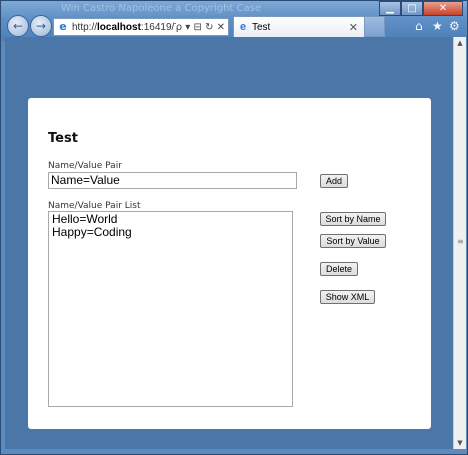  Describe the element at coordinates (172, 180) in the screenshot. I see `pair-input: Name=Value` at that location.